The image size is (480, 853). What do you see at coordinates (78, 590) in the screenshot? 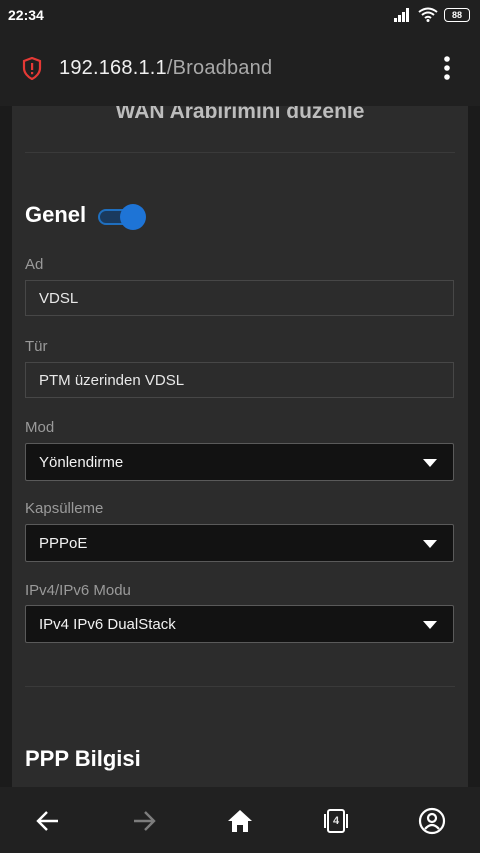
I see `ip-mode-label: IPv4/IPv6 Modu` at bounding box center [78, 590].